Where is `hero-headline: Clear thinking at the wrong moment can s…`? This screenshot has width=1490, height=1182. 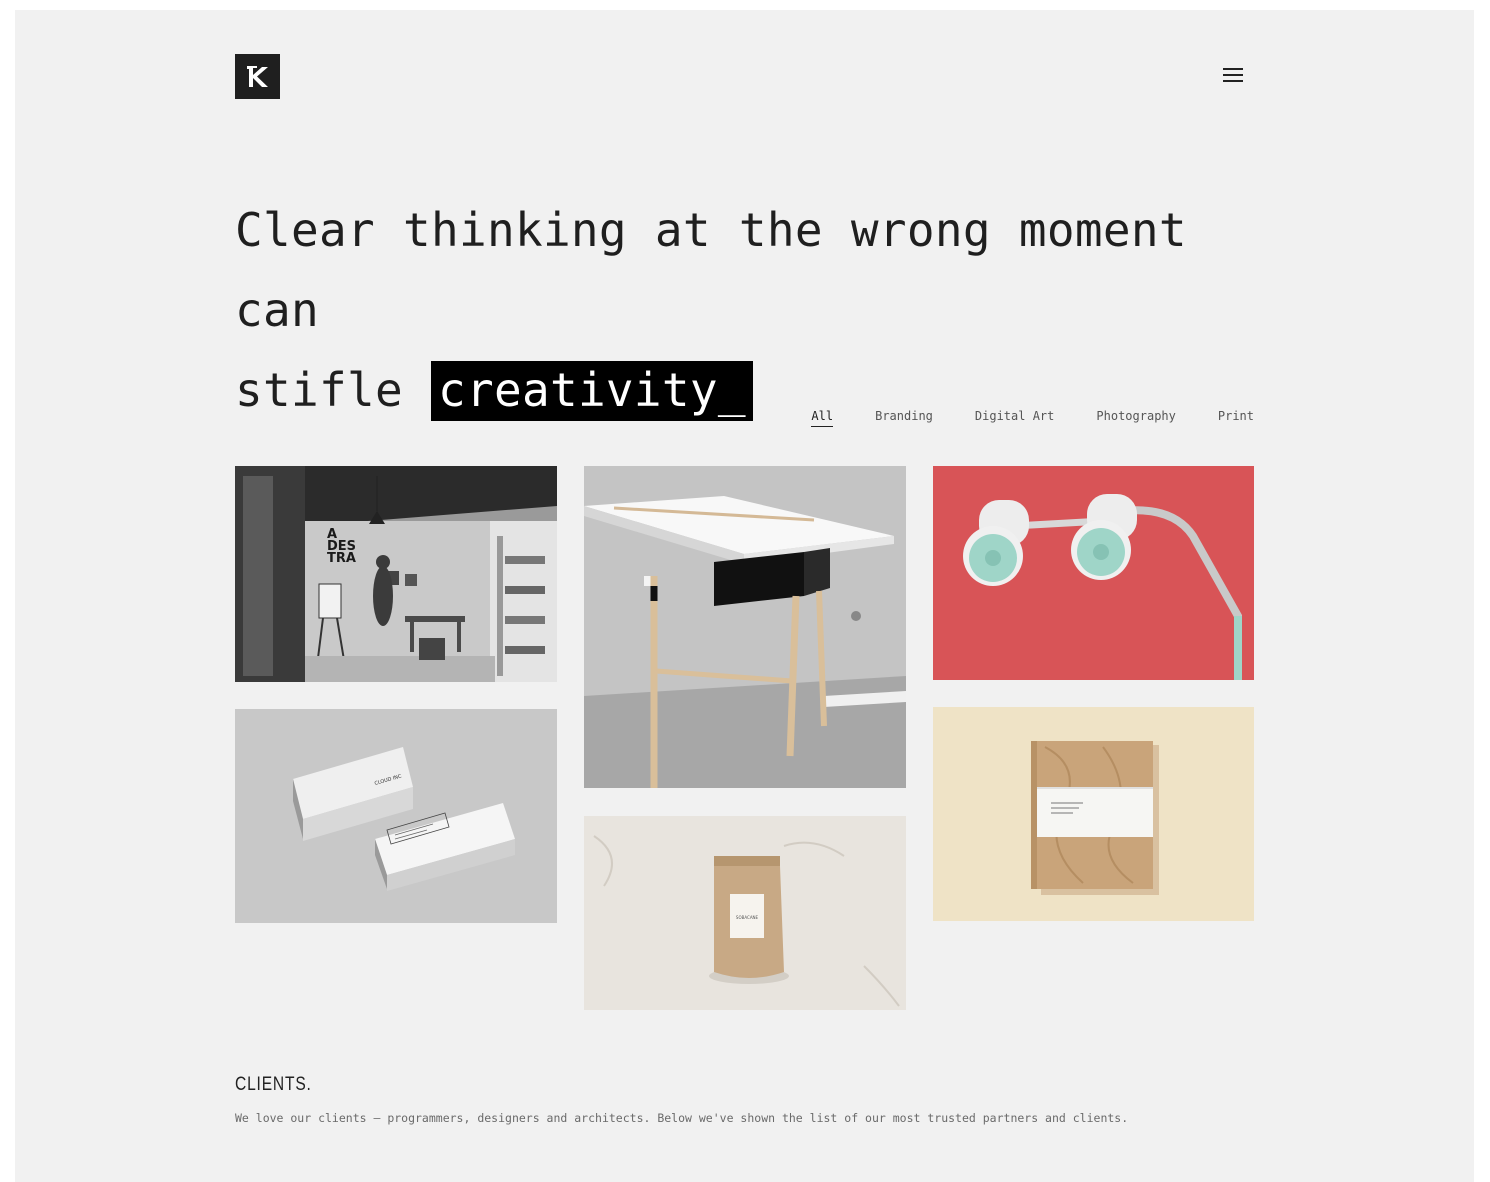 hero-headline: Clear thinking at the wrong moment can s… is located at coordinates (755, 310).